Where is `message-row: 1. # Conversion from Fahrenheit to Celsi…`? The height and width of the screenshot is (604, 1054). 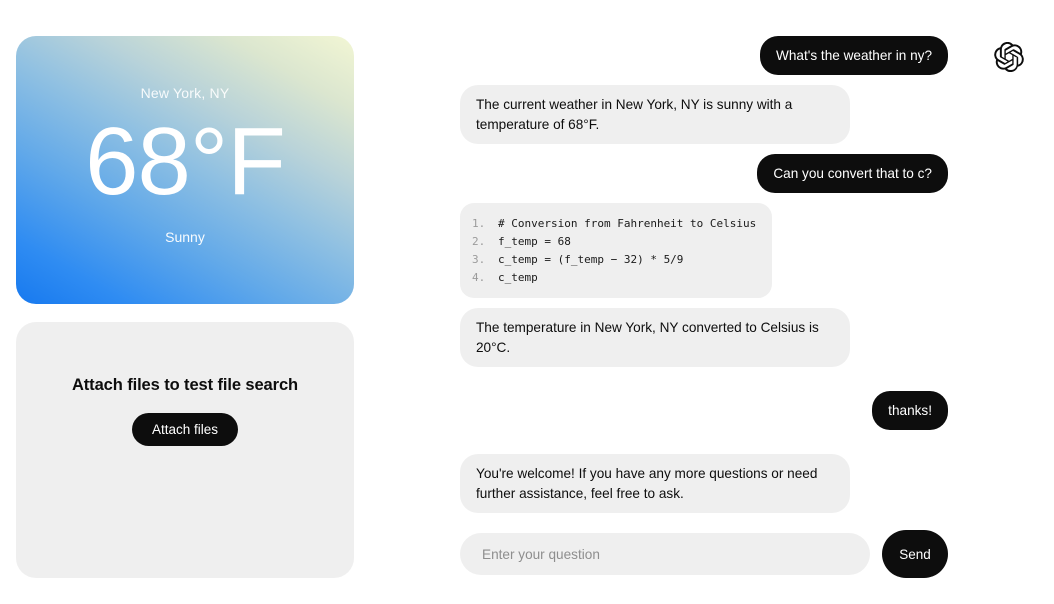
message-row: 1. # Conversion from Fahrenheit to Celsi… is located at coordinates (704, 251).